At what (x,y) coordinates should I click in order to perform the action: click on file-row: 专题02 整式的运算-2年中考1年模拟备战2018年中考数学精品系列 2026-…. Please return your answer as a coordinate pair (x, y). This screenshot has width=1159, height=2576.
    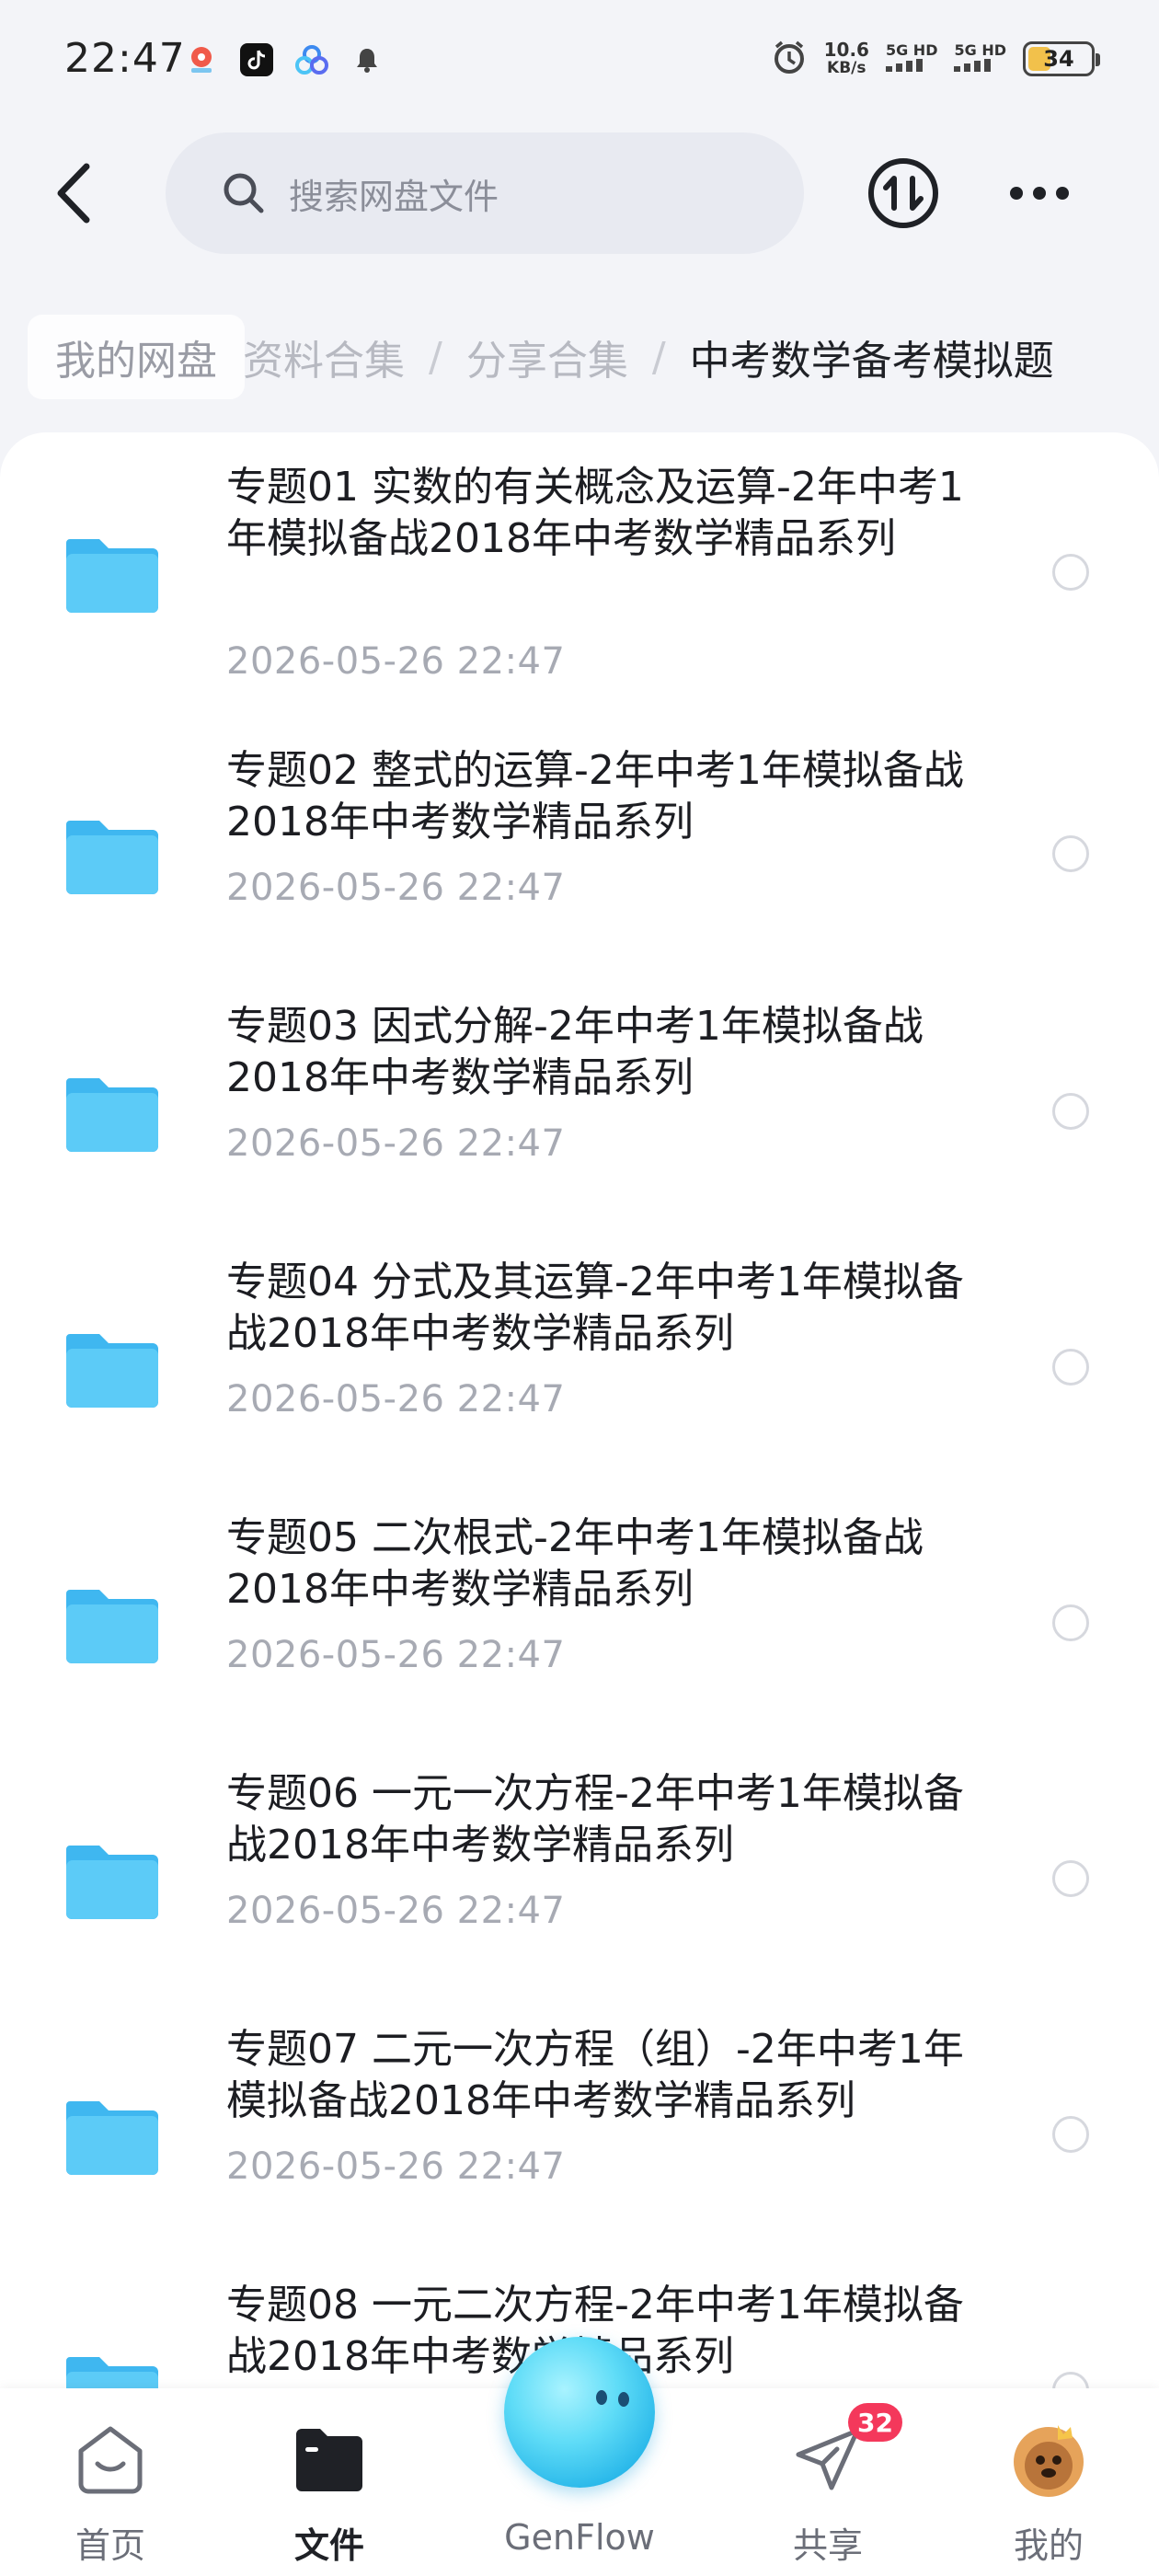
    Looking at the image, I should click on (579, 846).